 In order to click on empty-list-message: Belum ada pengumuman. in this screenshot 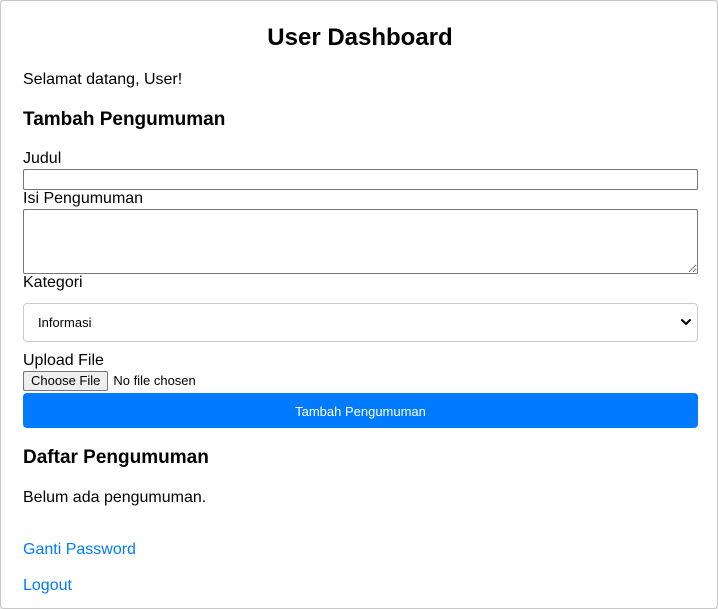, I will do `click(115, 497)`.